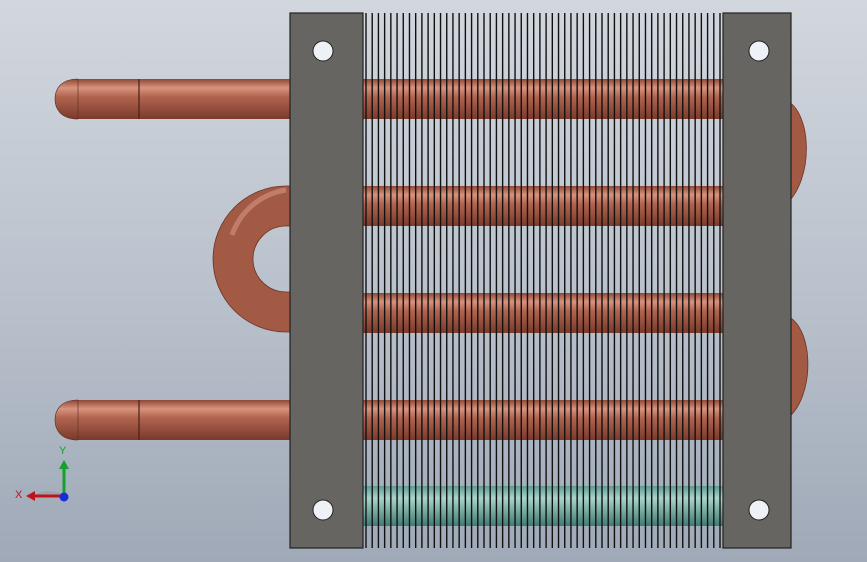  What do you see at coordinates (175, 99) in the screenshot?
I see `inlet-pipe-top` at bounding box center [175, 99].